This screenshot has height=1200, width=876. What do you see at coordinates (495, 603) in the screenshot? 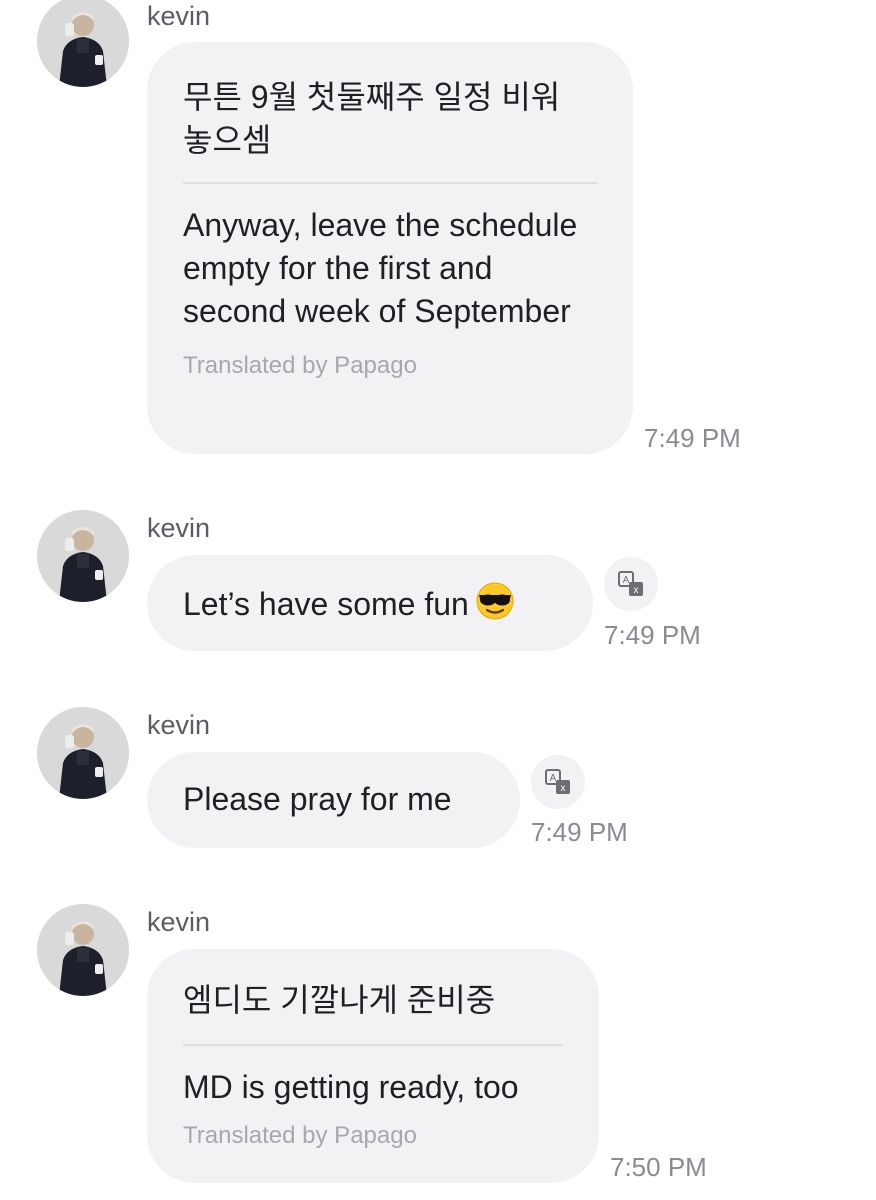
I see `sunglasses-emoji-icon` at bounding box center [495, 603].